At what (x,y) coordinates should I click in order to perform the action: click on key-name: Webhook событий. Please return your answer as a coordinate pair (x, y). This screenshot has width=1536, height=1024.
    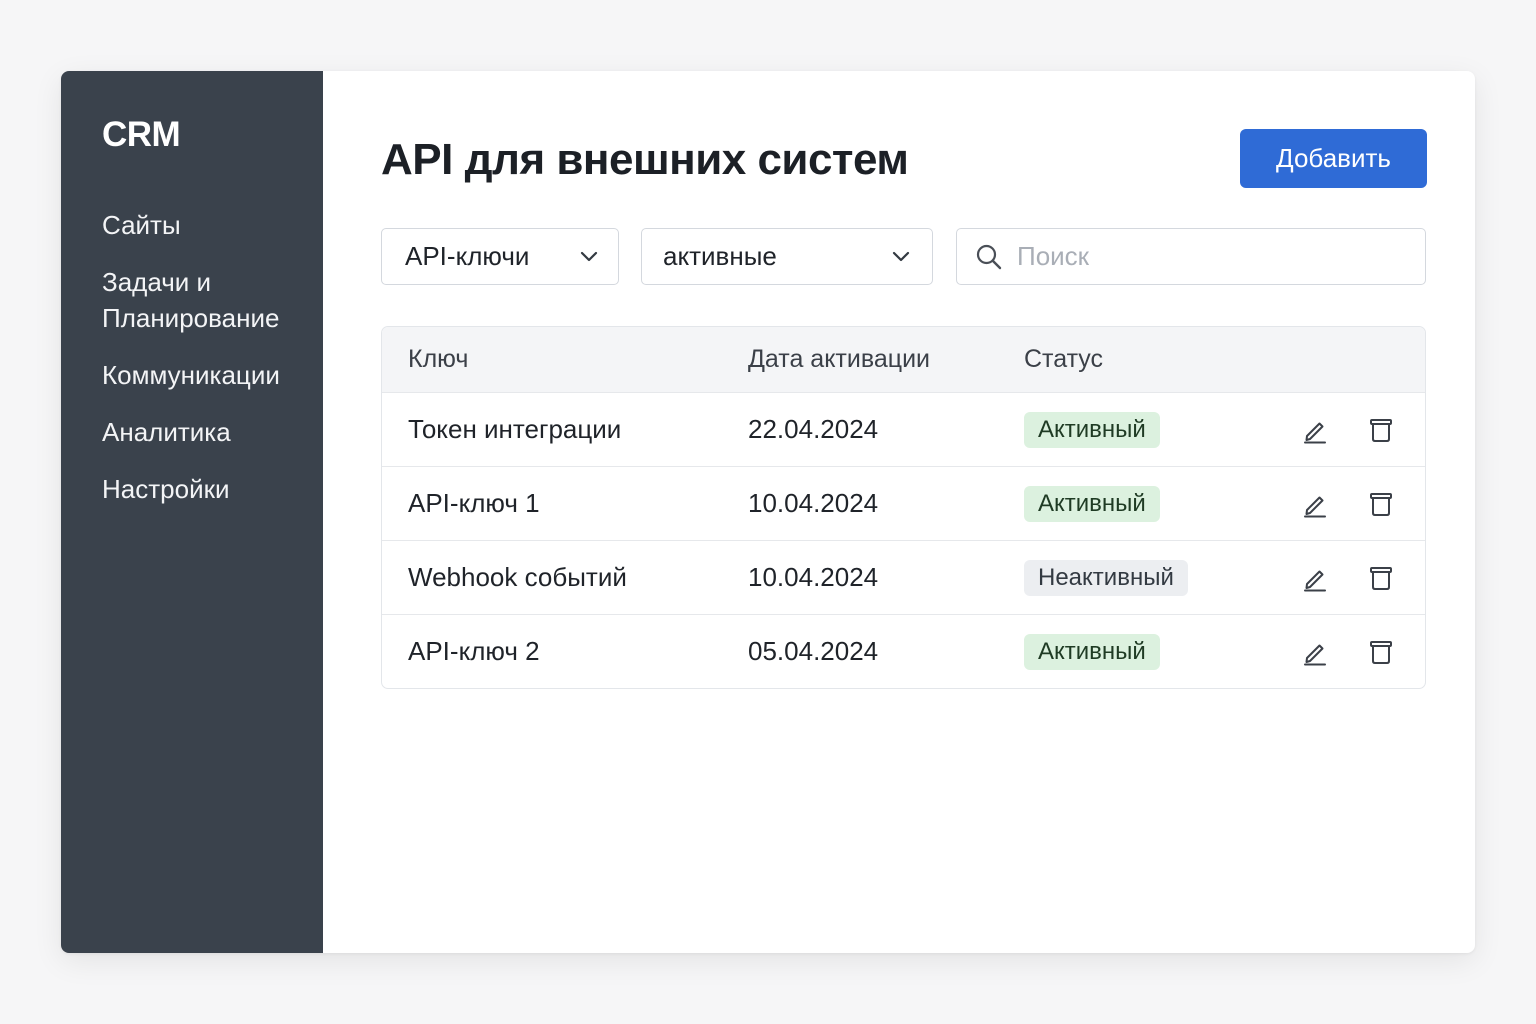
    Looking at the image, I should click on (517, 577).